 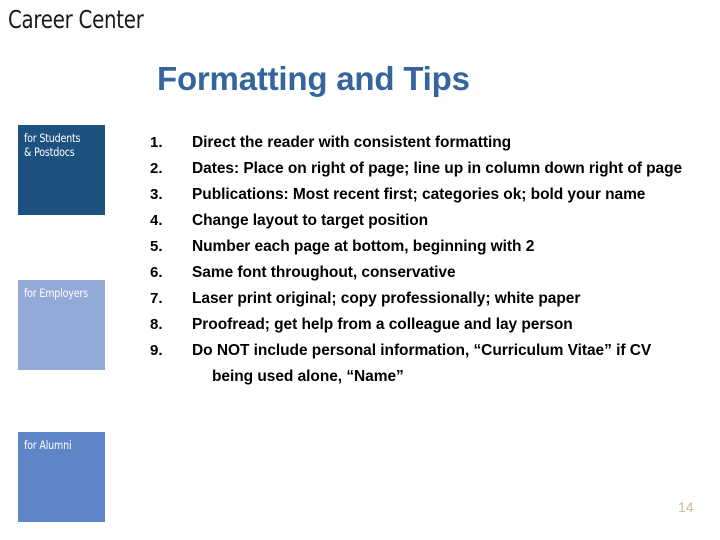 What do you see at coordinates (686, 507) in the screenshot?
I see `page-number: 14` at bounding box center [686, 507].